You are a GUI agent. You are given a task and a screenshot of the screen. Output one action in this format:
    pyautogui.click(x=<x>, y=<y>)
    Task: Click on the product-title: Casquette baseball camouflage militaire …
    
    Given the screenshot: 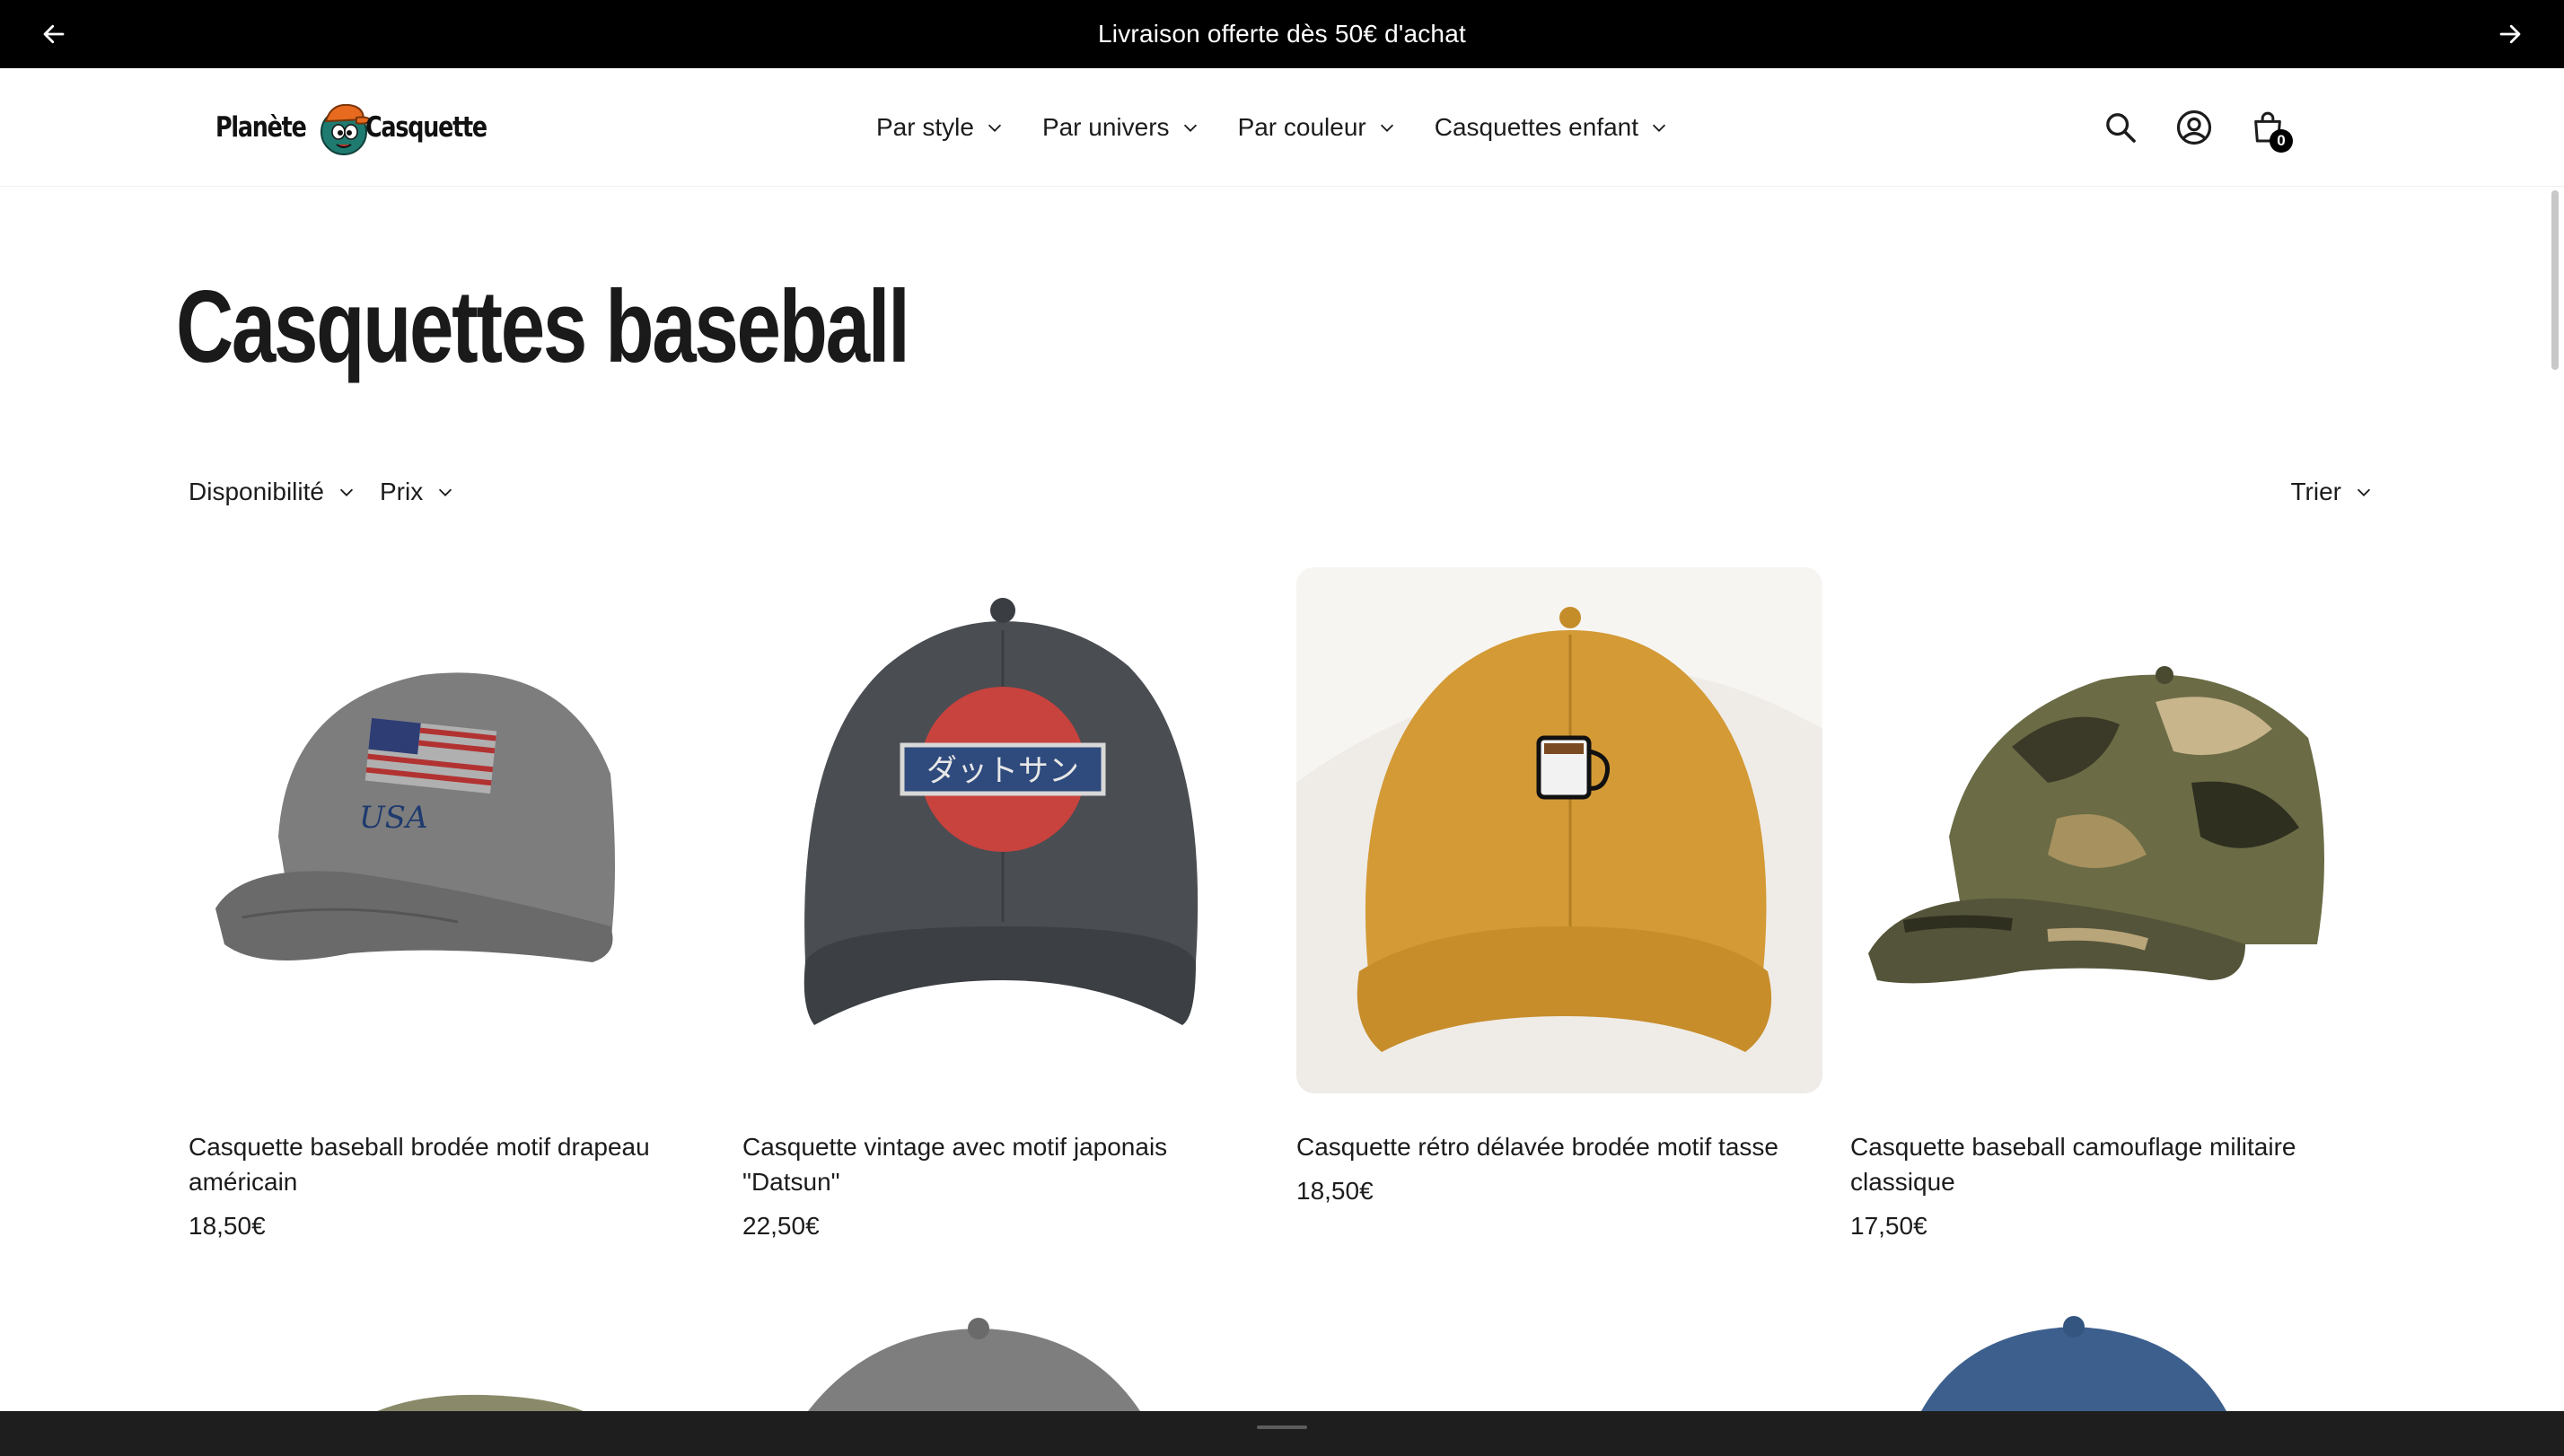 What is the action you would take?
    pyautogui.click(x=2113, y=1164)
    